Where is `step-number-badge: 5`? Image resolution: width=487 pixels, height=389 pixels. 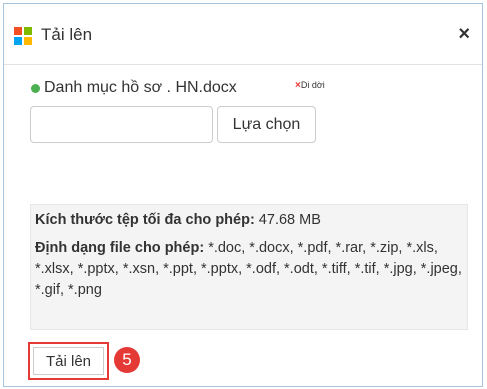
step-number-badge: 5 is located at coordinates (127, 360).